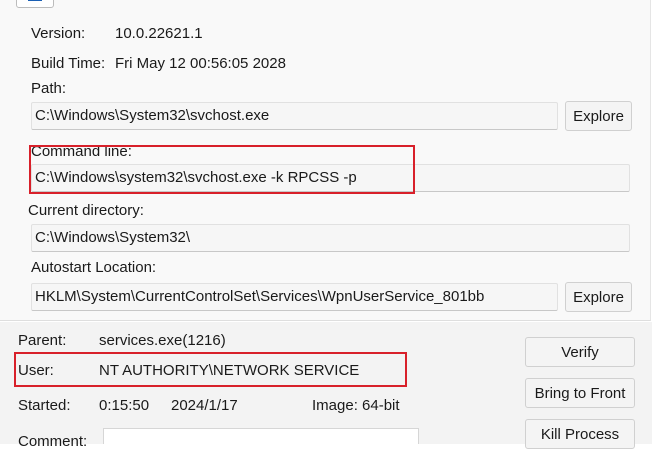 This screenshot has height=451, width=652. What do you see at coordinates (42, 340) in the screenshot?
I see `parent-label: Parent:` at bounding box center [42, 340].